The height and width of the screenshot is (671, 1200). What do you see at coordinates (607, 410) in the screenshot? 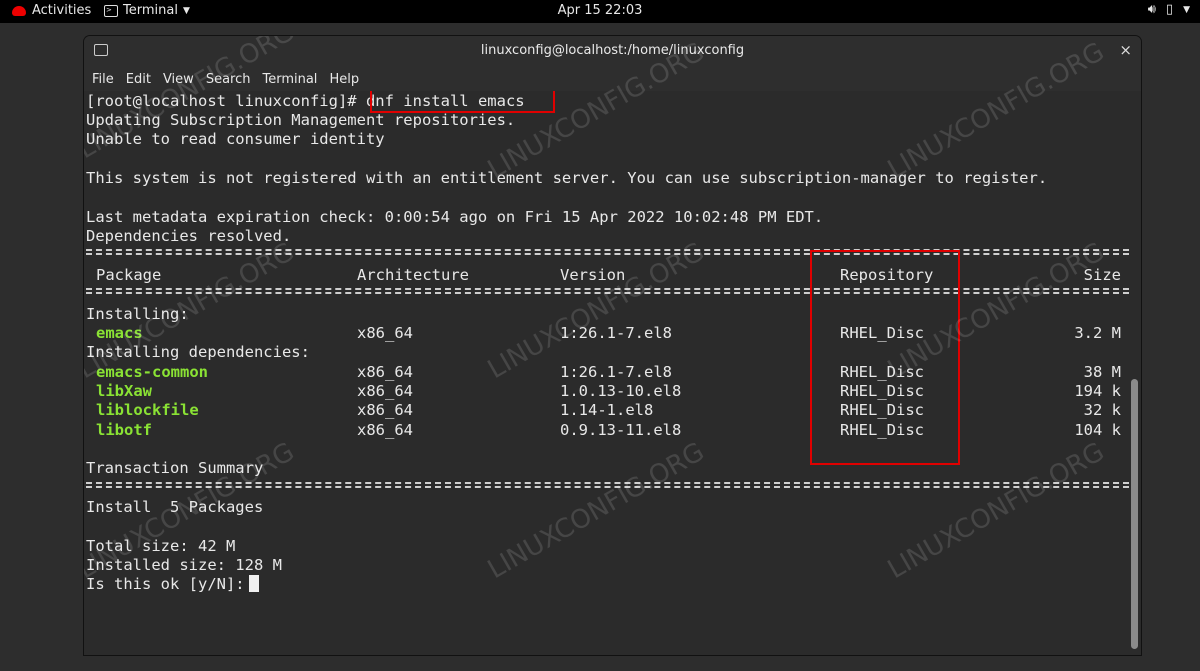
I see `package-version: 1.14-1.el8` at bounding box center [607, 410].